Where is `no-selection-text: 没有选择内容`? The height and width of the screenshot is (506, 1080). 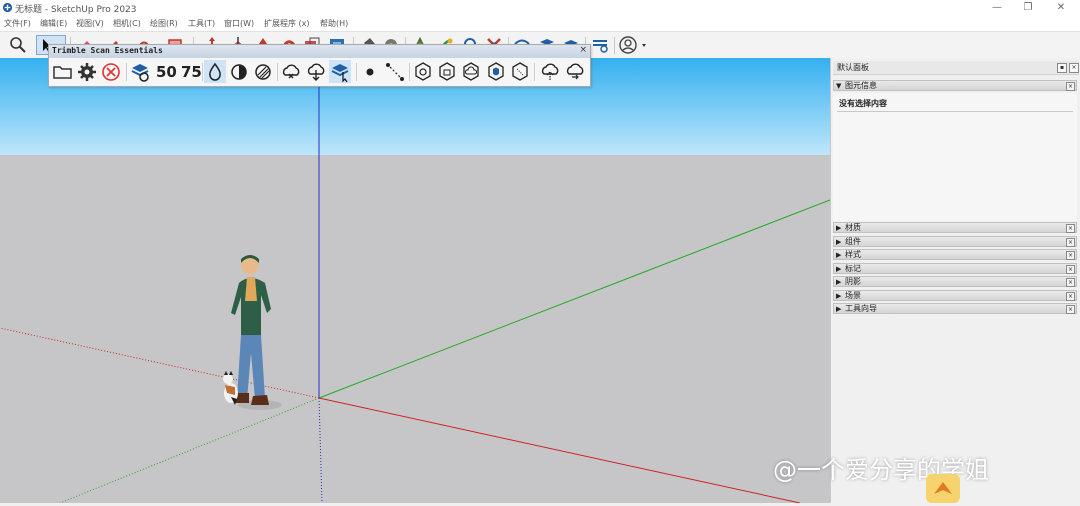
no-selection-text: 没有选择内容 is located at coordinates (863, 103).